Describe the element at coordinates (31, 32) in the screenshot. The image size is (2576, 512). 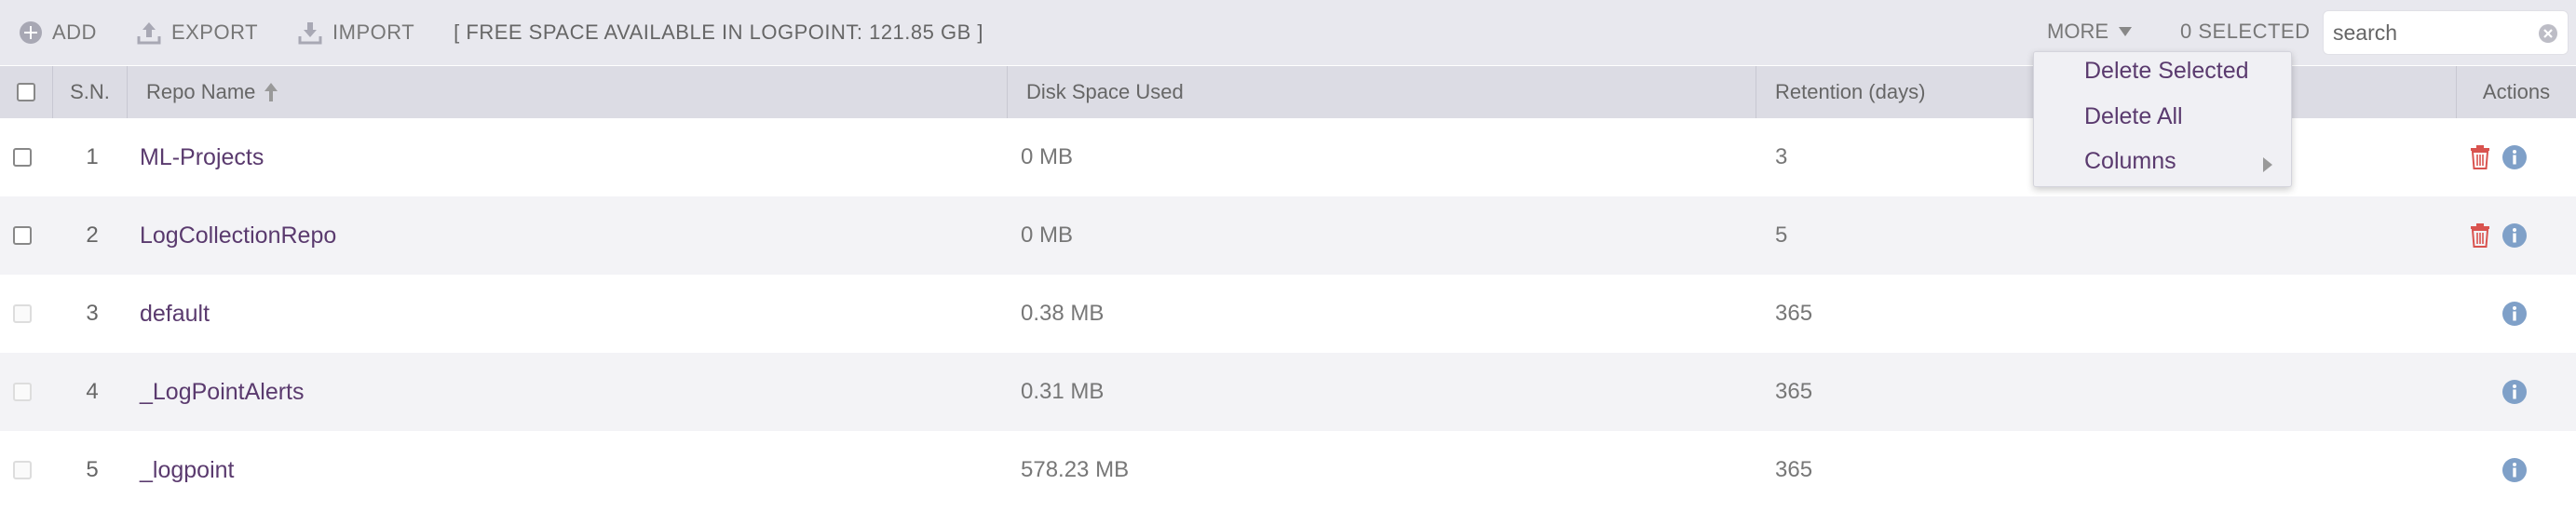
I see `plus-circle-icon` at that location.